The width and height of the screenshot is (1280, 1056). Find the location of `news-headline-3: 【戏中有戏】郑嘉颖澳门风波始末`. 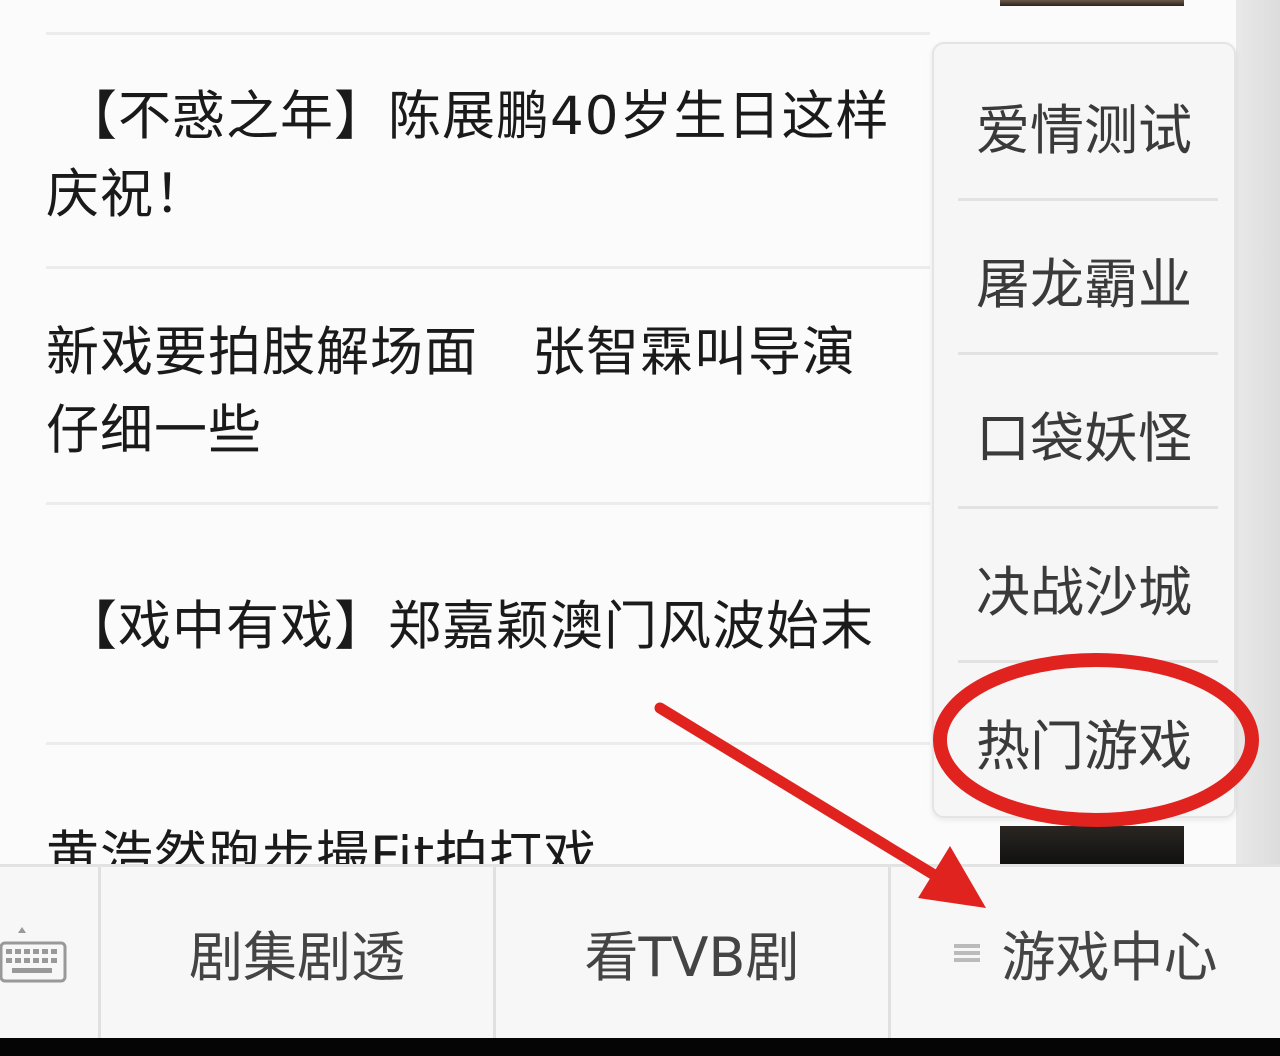

news-headline-3: 【戏中有戏】郑嘉颖澳门风波始末 is located at coordinates (486, 627).